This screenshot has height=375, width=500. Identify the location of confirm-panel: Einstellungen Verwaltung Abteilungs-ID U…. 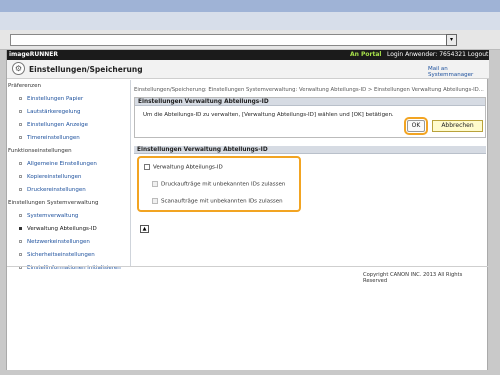
(310, 117).